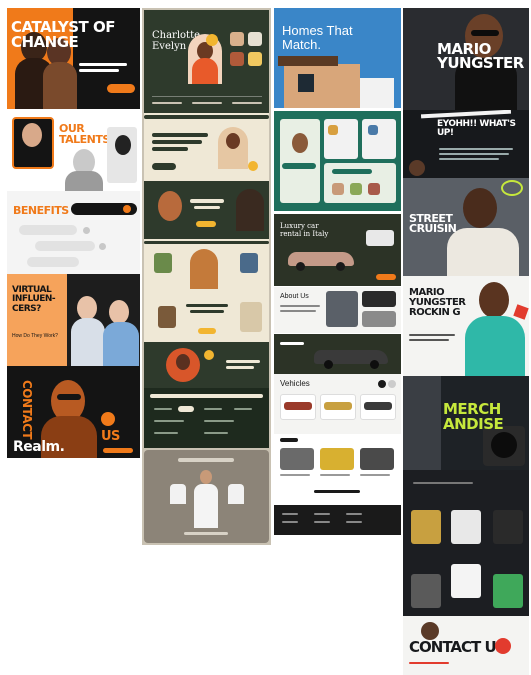  Describe the element at coordinates (466, 114) in the screenshot. I see `greeting-tape` at that location.